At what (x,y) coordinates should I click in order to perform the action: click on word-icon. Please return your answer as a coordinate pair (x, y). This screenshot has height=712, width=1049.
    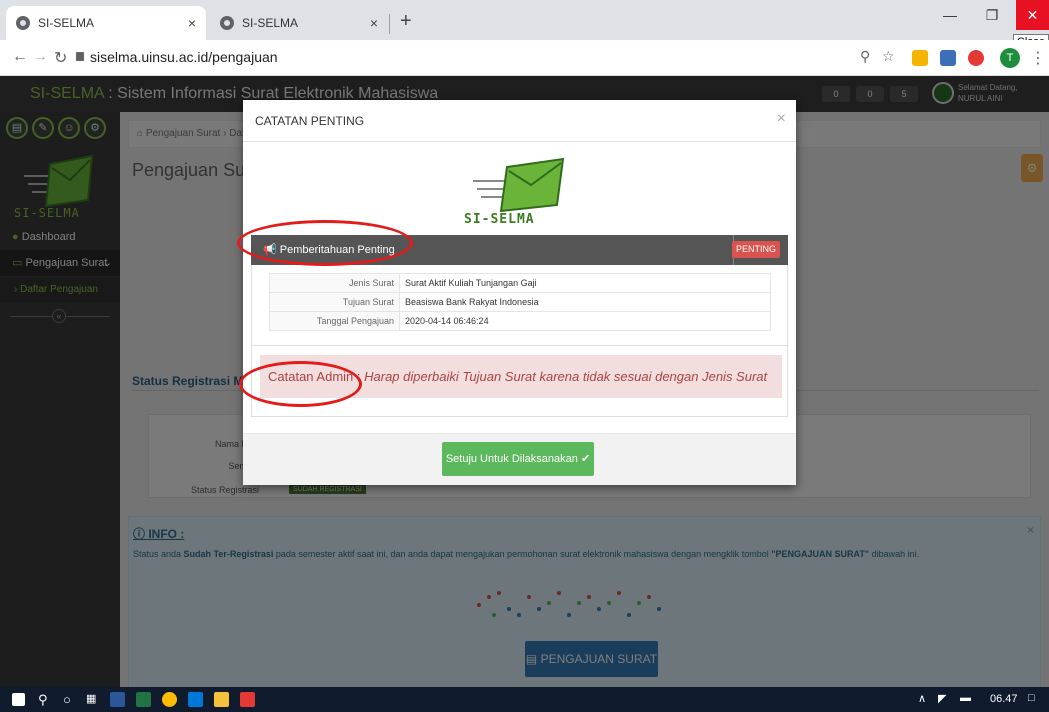
    Looking at the image, I should click on (117, 699).